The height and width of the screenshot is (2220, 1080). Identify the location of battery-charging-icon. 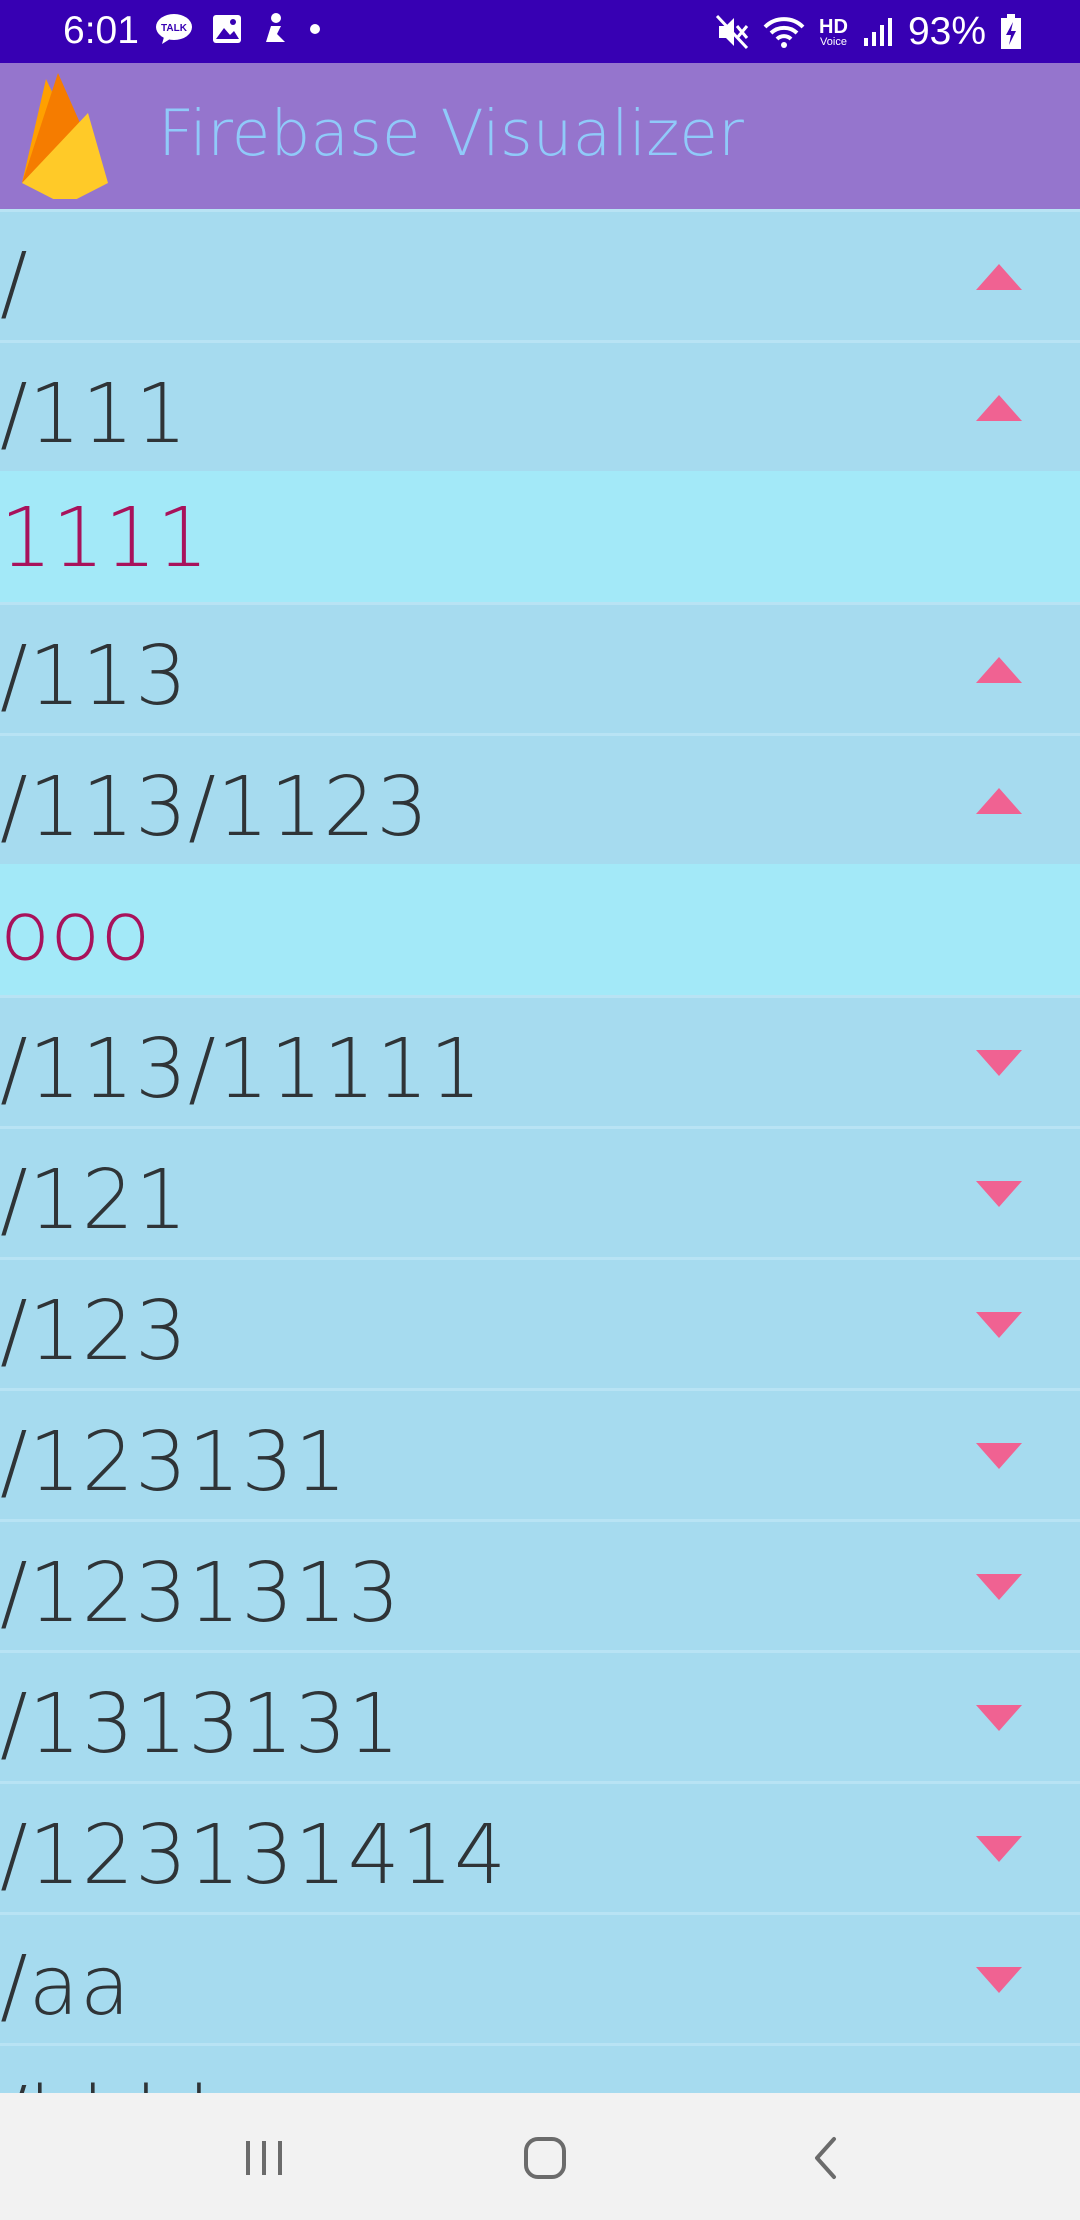
(1011, 31).